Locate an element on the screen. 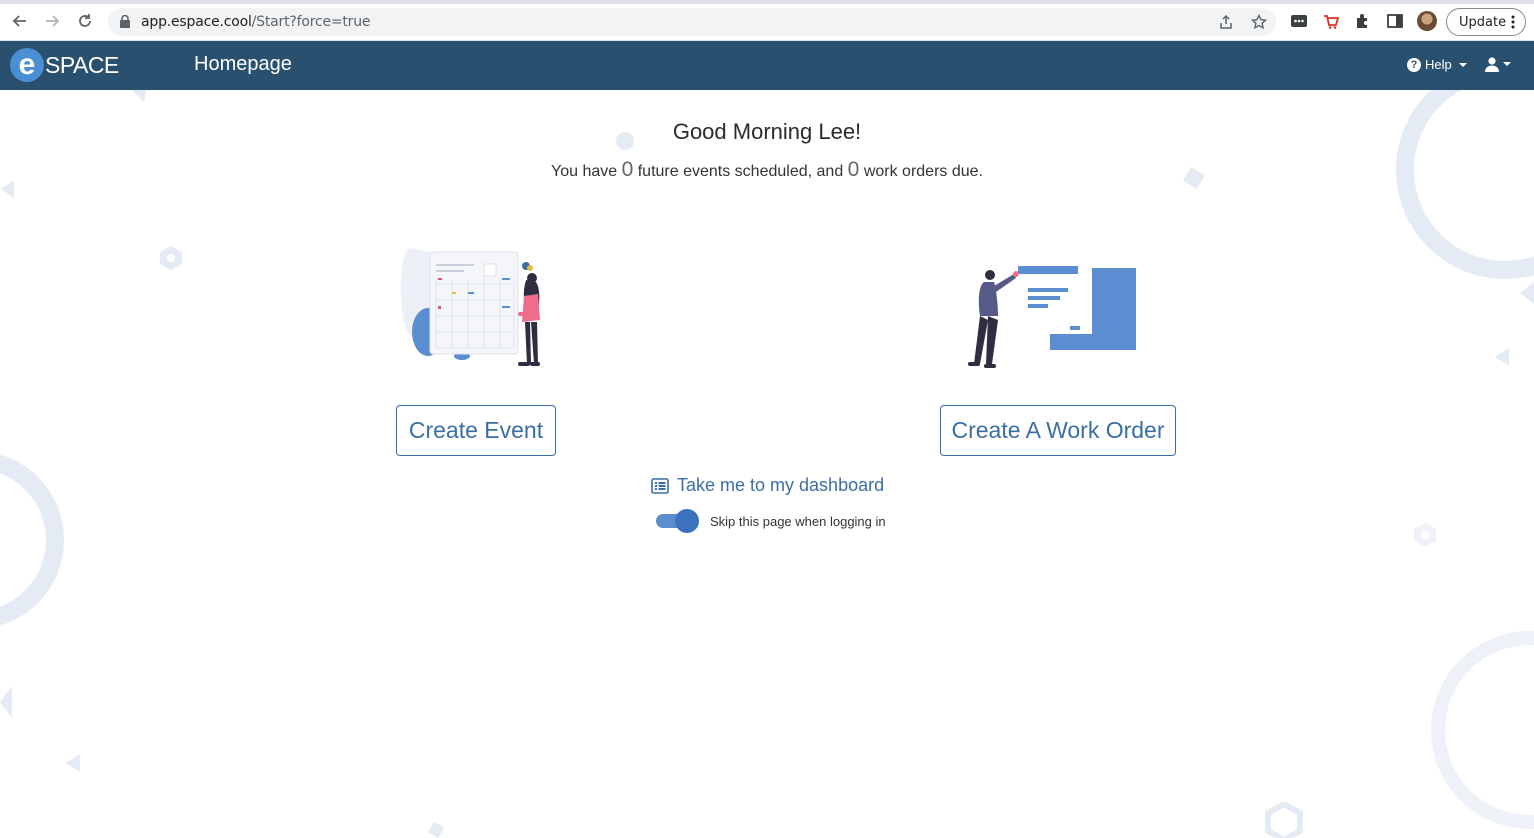  browser-chrome: app.espace.cool/Start?force=true Update is located at coordinates (767, 20).